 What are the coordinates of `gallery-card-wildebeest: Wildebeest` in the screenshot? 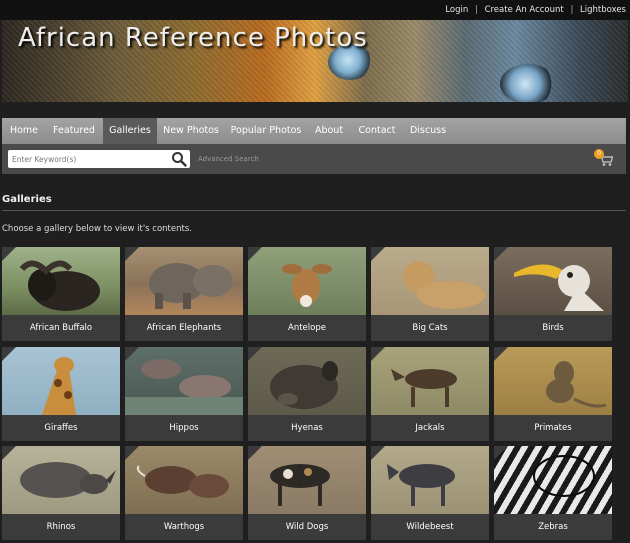 It's located at (430, 493).